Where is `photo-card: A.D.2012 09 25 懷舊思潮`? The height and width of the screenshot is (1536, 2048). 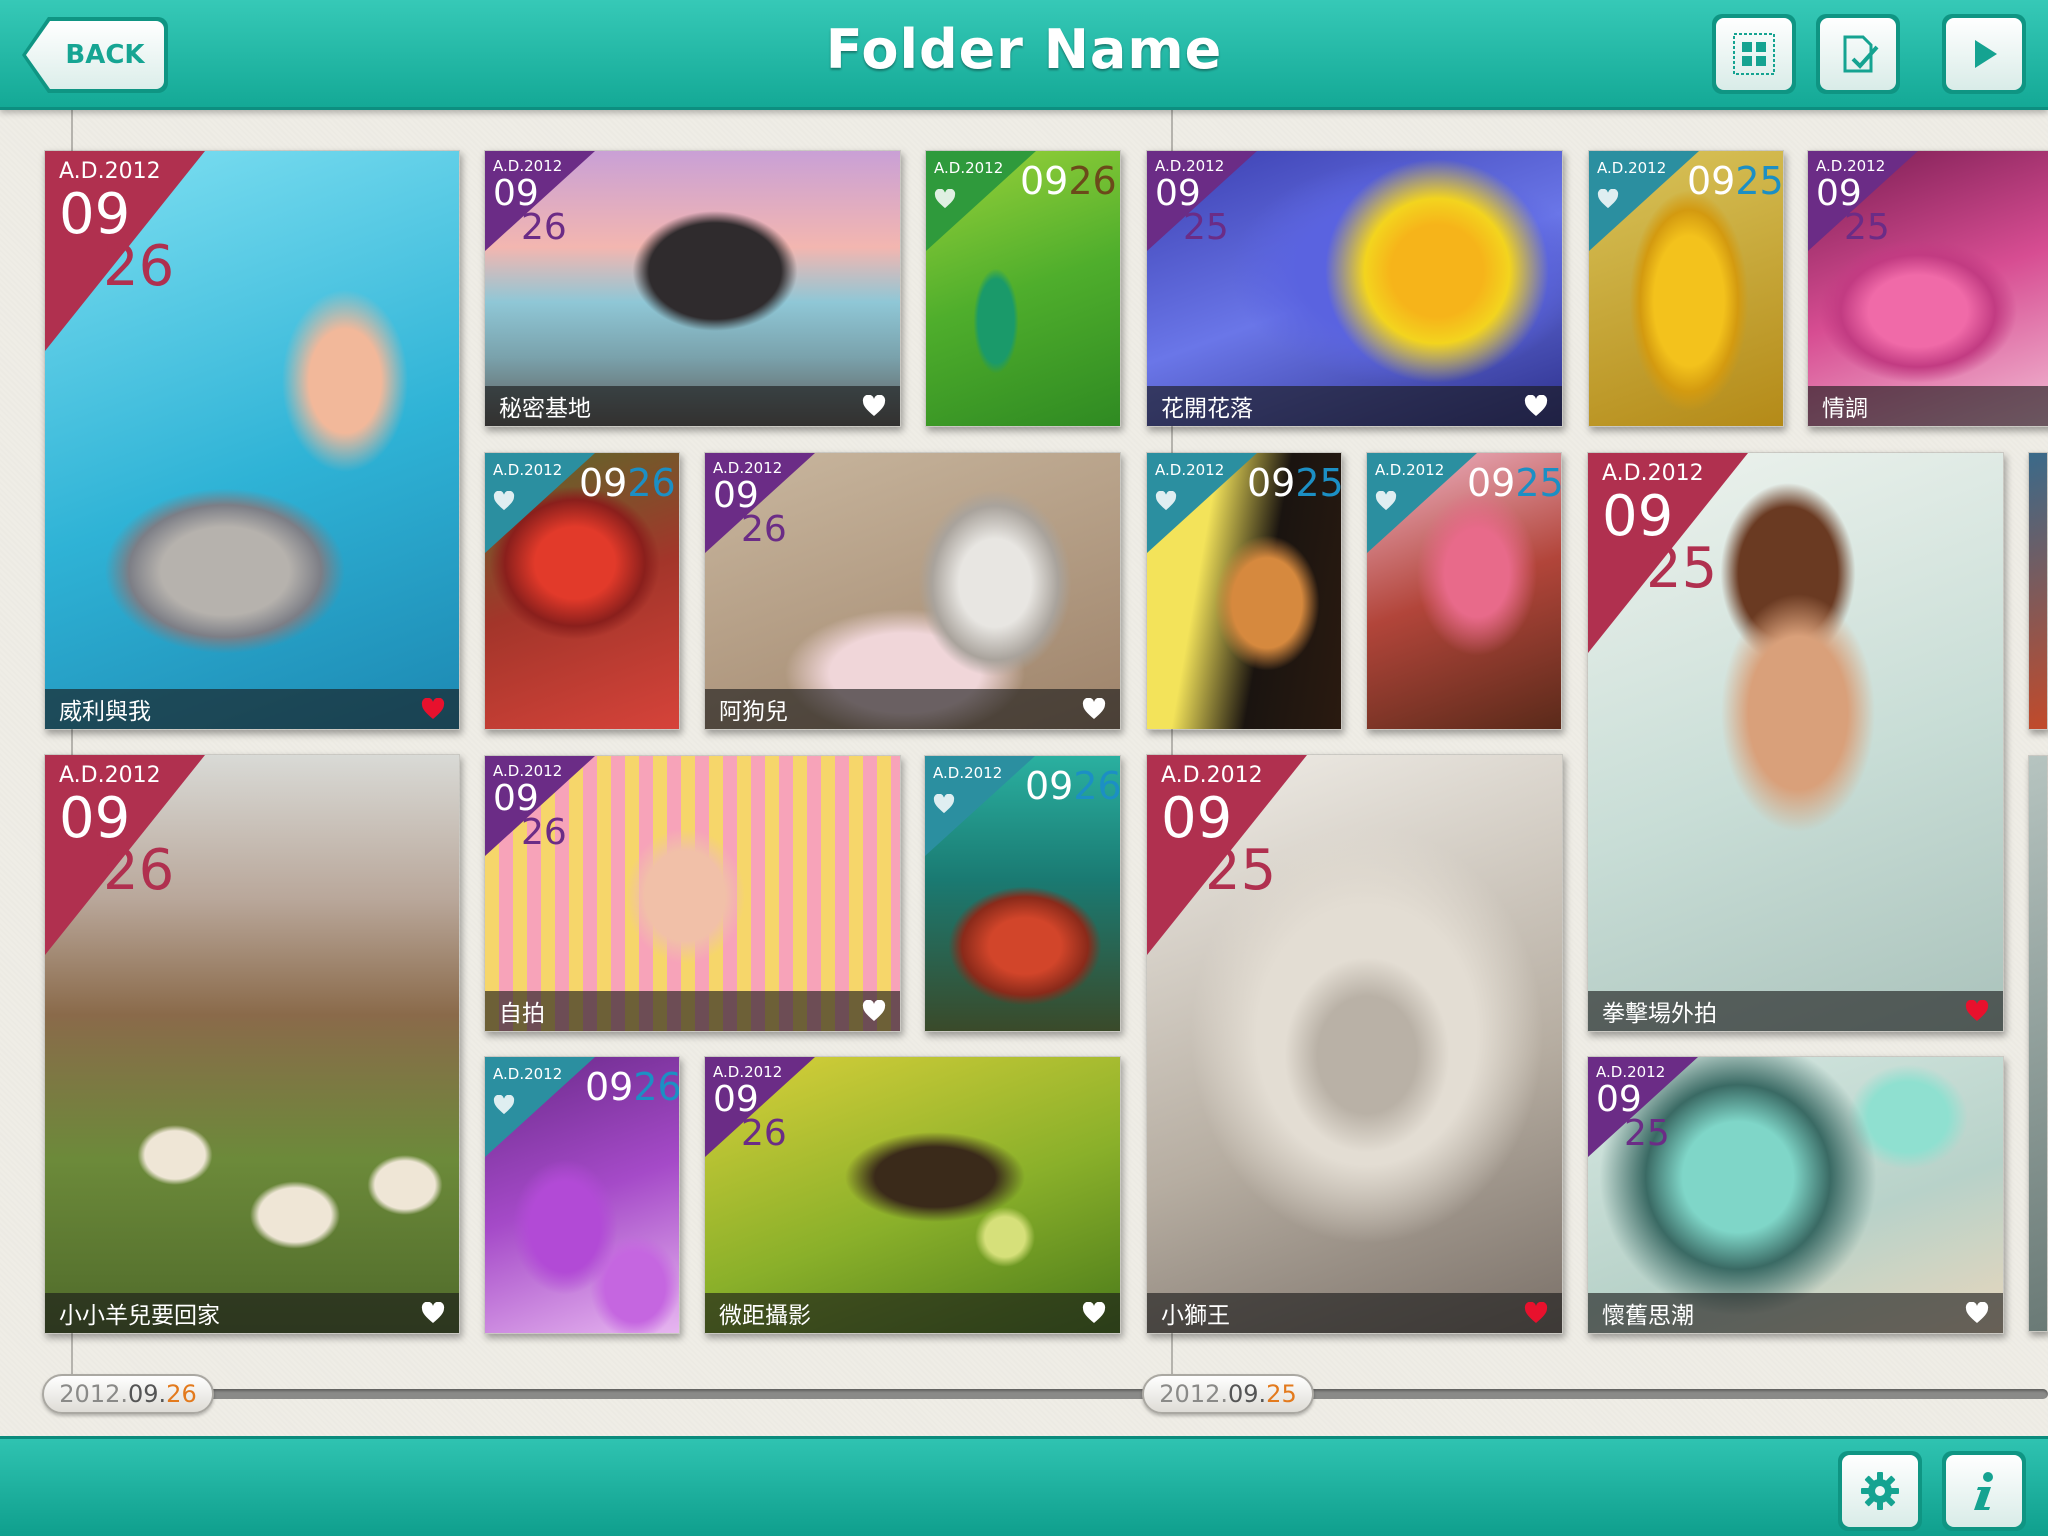 photo-card: A.D.2012 09 25 懷舊思潮 is located at coordinates (1795, 1195).